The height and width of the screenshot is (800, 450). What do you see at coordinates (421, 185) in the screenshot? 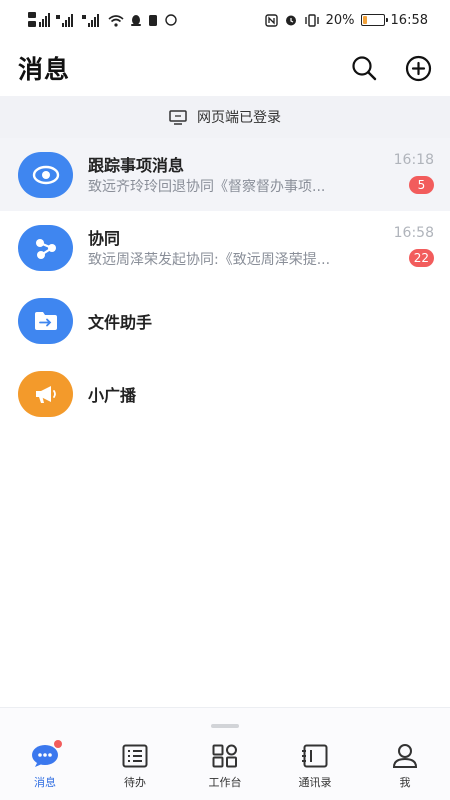
I see `unread-badge: 5` at bounding box center [421, 185].